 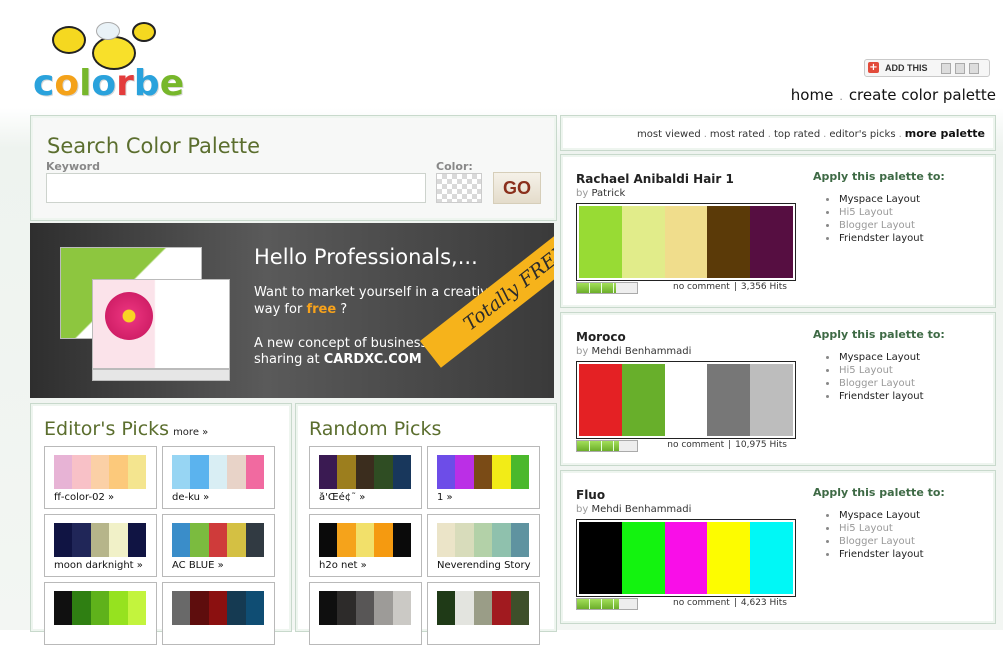 I want to click on palette-name-link: h2o net », so click(x=369, y=565).